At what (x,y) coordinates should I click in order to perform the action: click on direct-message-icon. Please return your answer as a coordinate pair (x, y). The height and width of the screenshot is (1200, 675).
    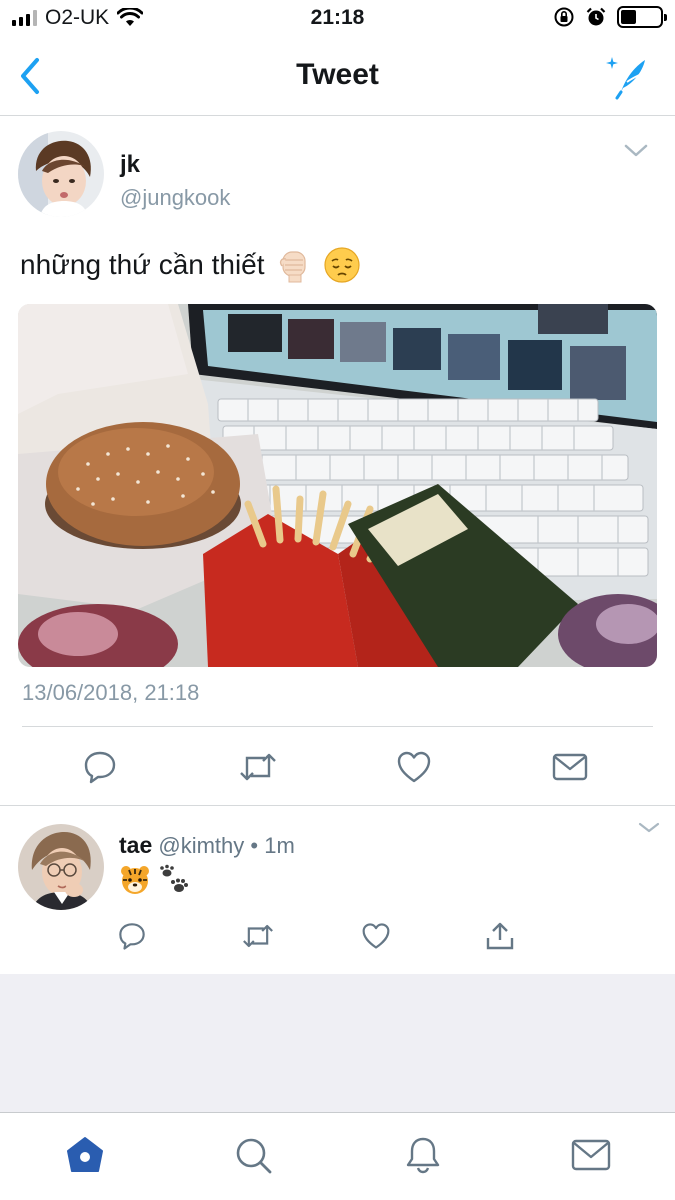
    Looking at the image, I should click on (570, 767).